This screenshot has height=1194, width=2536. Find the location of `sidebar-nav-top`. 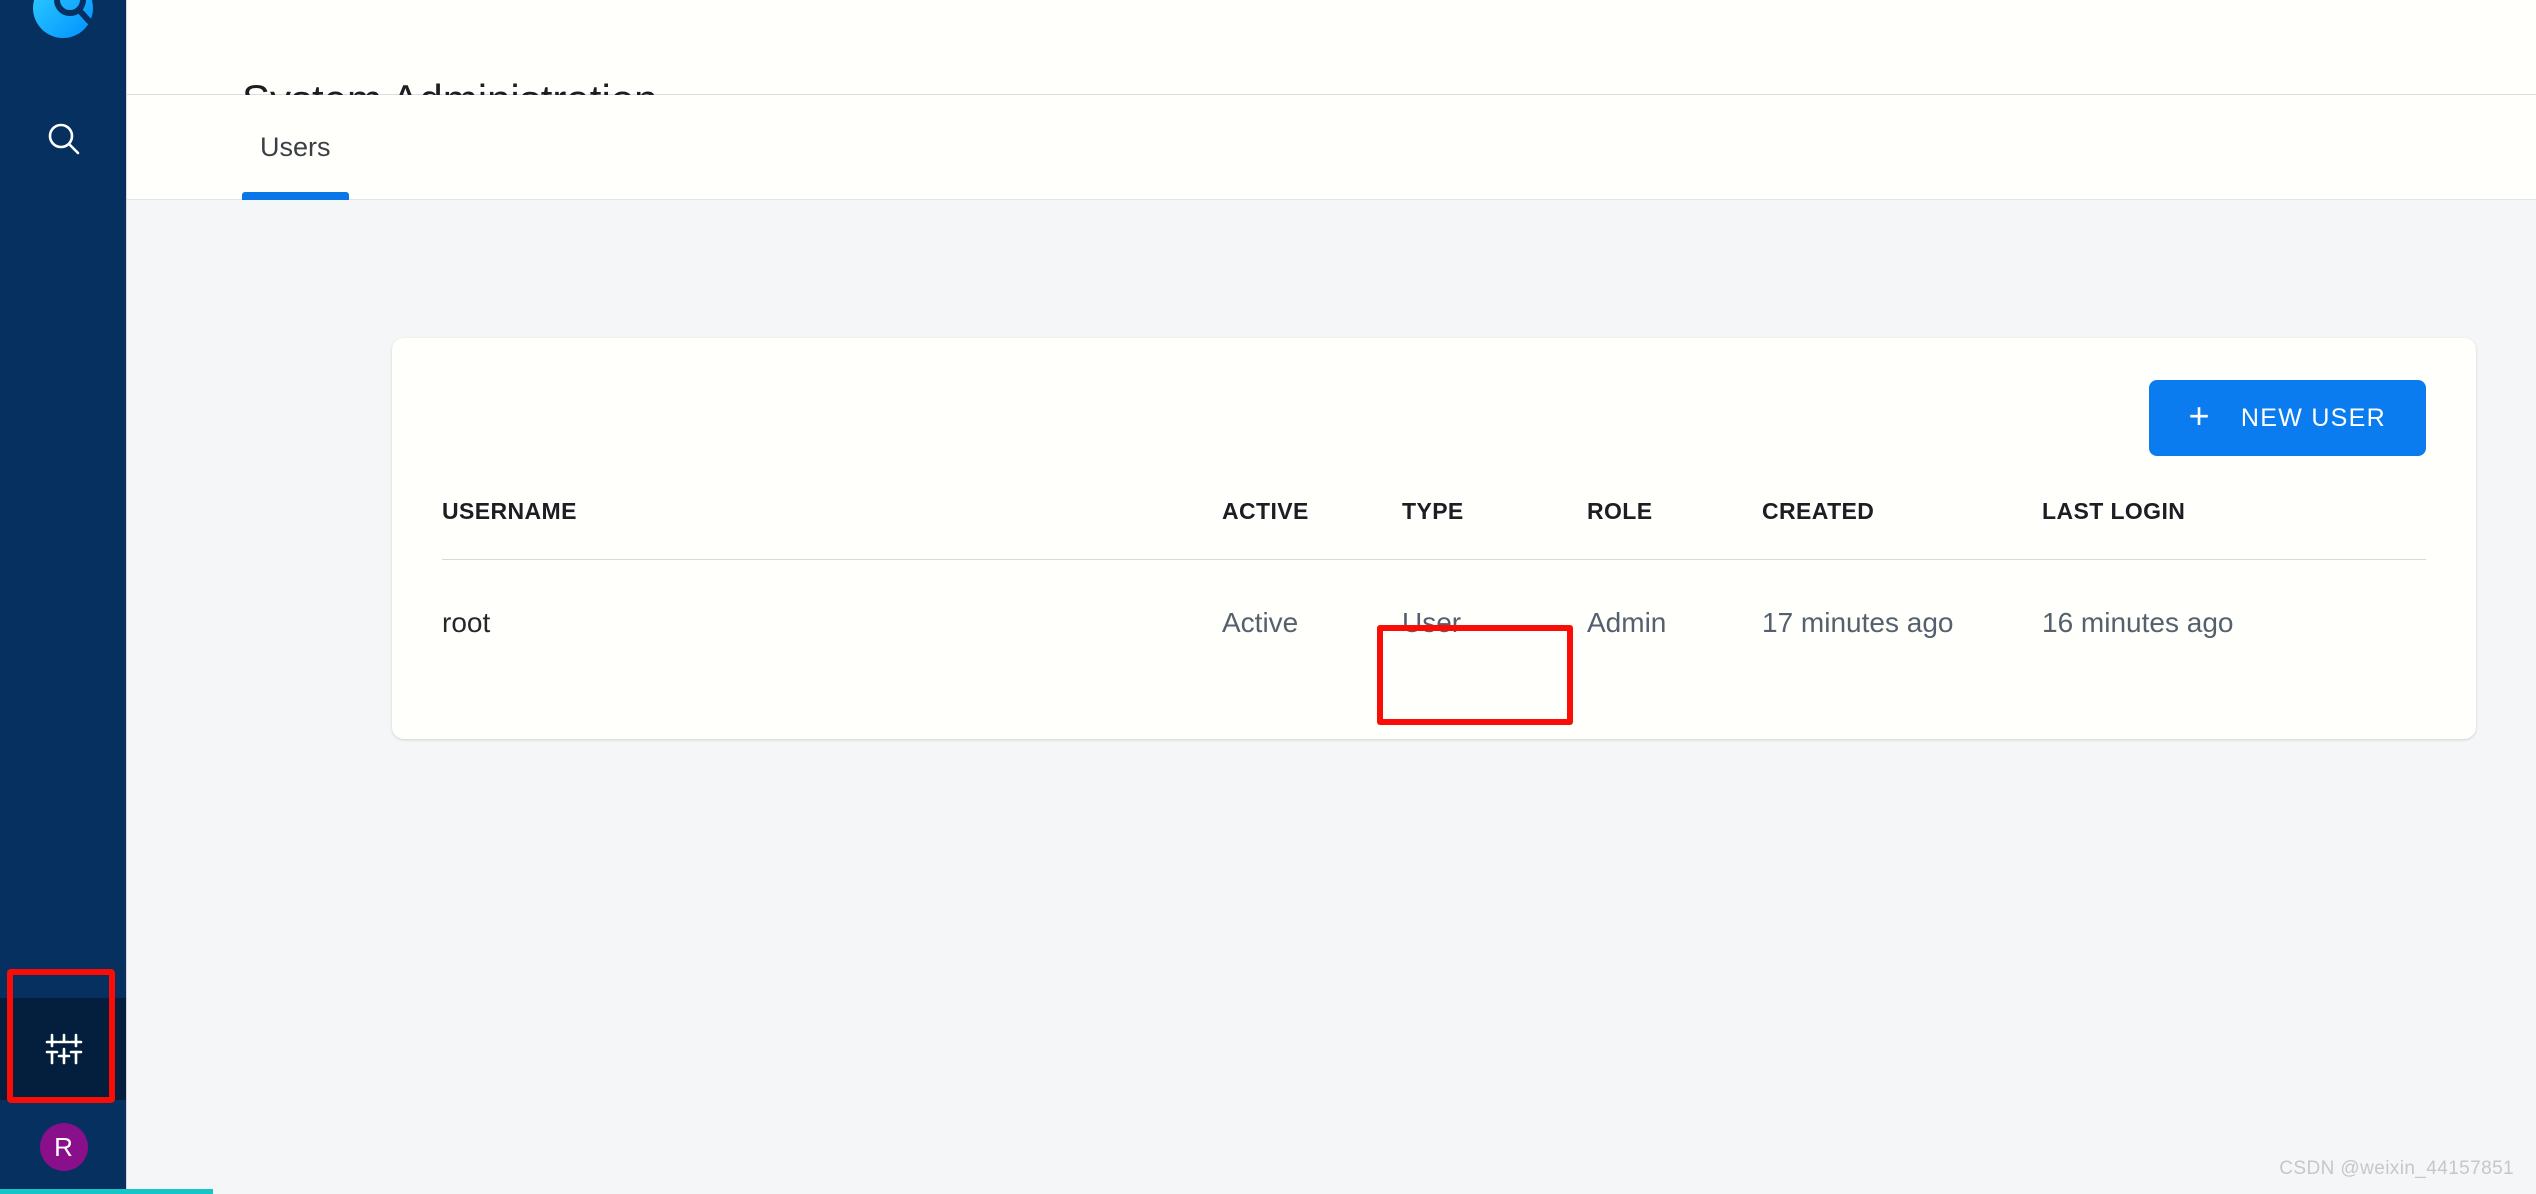

sidebar-nav-top is located at coordinates (63, 139).